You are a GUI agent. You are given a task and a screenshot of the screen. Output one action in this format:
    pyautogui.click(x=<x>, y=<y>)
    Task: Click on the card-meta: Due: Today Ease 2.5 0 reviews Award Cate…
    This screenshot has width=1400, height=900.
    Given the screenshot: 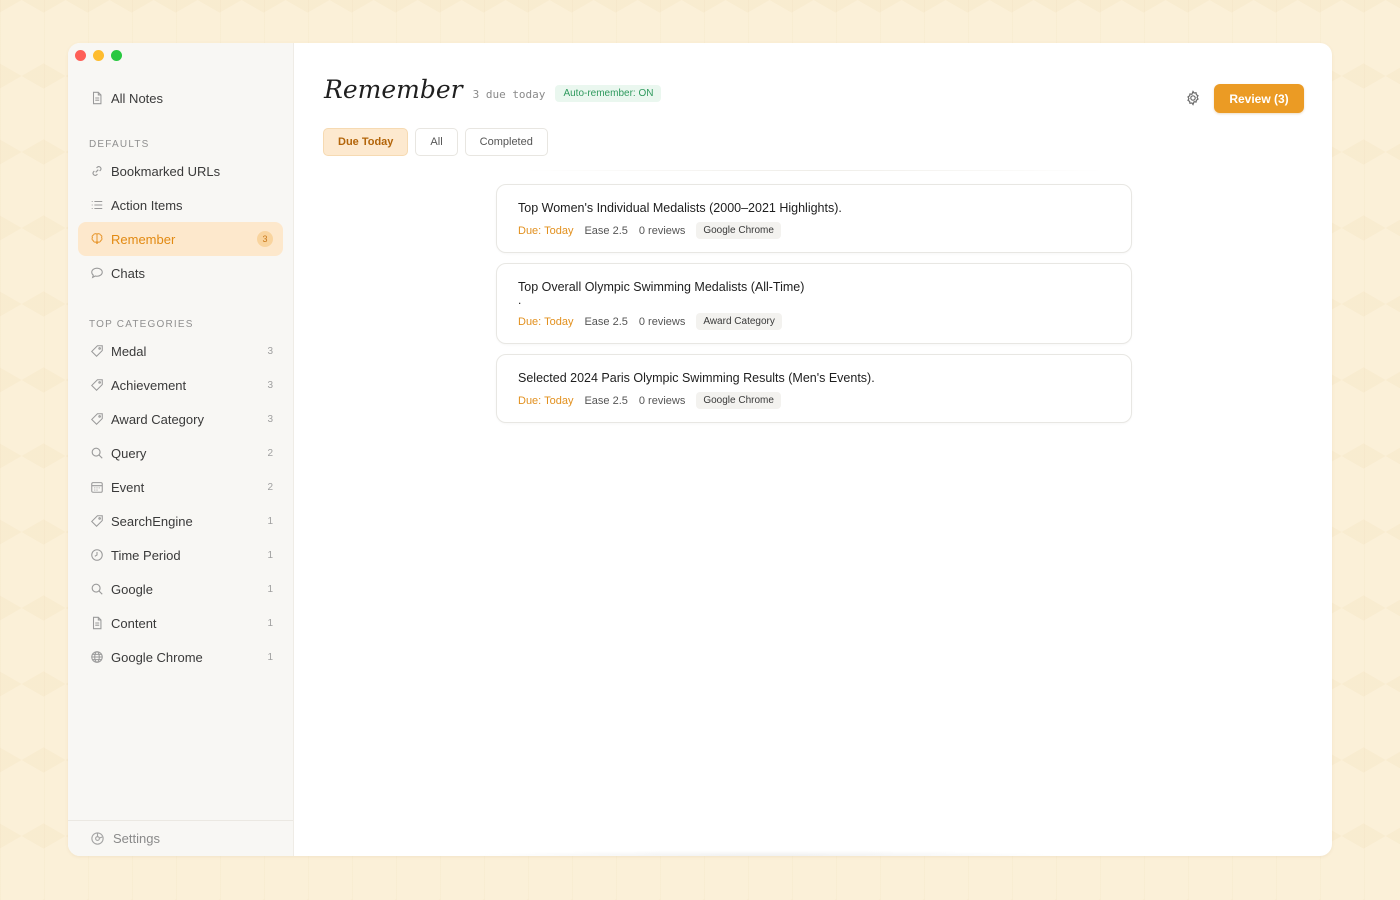 What is the action you would take?
    pyautogui.click(x=814, y=321)
    